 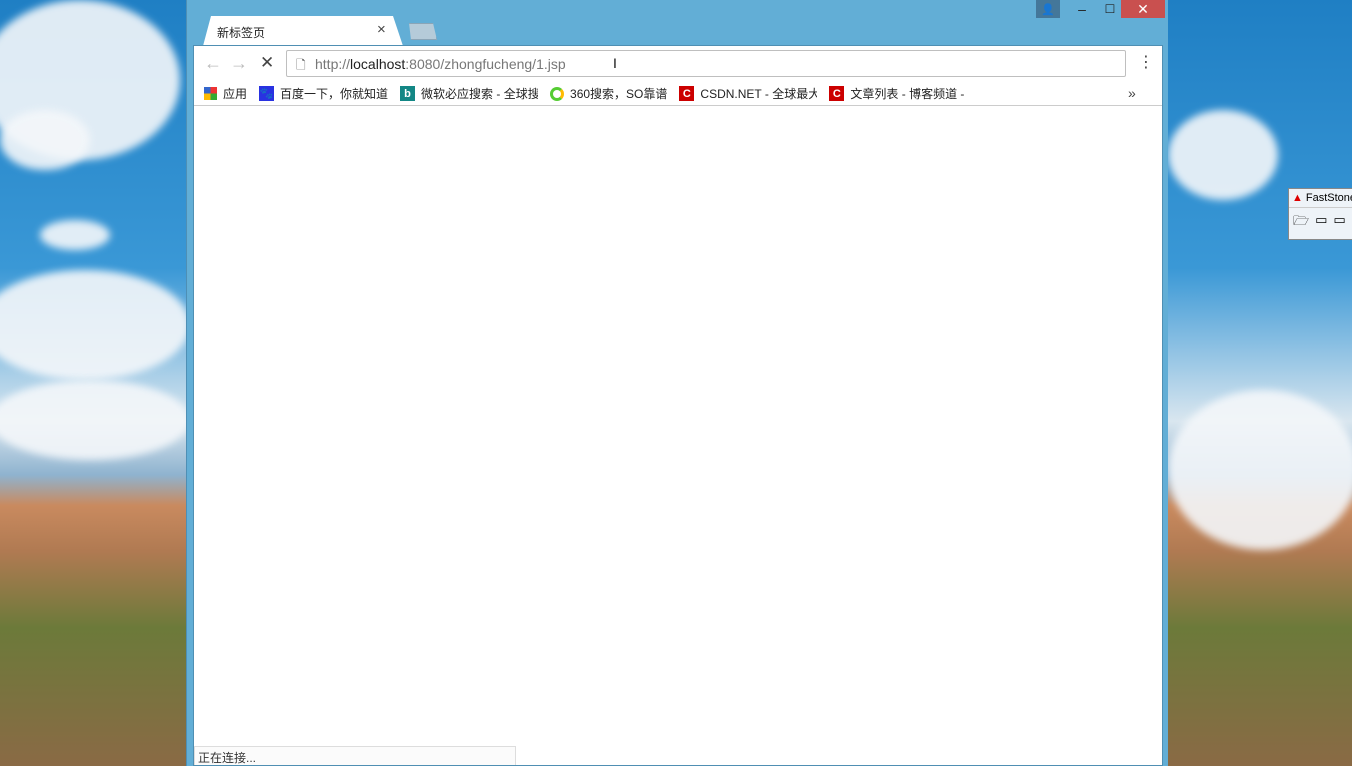 What do you see at coordinates (95, 383) in the screenshot?
I see `desktop-wallpaper` at bounding box center [95, 383].